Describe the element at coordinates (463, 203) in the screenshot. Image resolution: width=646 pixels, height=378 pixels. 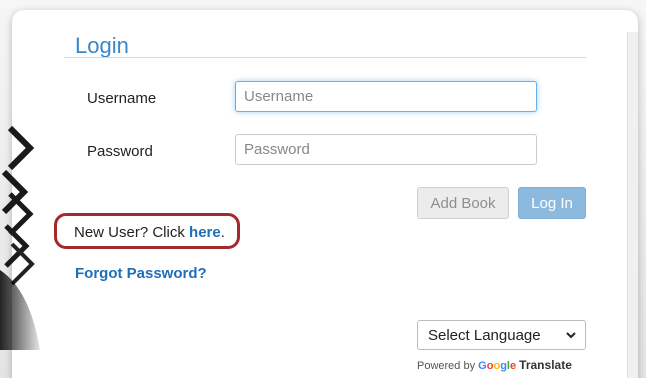
I see `add-book-button: Add Book` at that location.